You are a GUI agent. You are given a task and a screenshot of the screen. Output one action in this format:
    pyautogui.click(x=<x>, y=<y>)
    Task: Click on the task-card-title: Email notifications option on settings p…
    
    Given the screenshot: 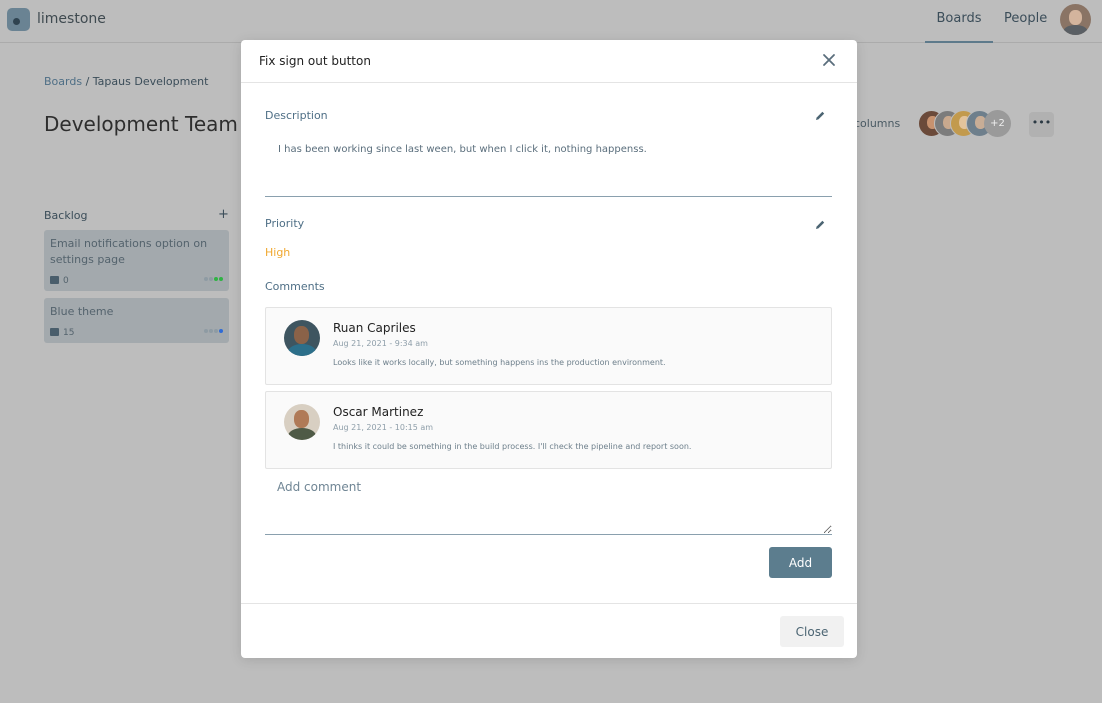 What is the action you would take?
    pyautogui.click(x=129, y=251)
    